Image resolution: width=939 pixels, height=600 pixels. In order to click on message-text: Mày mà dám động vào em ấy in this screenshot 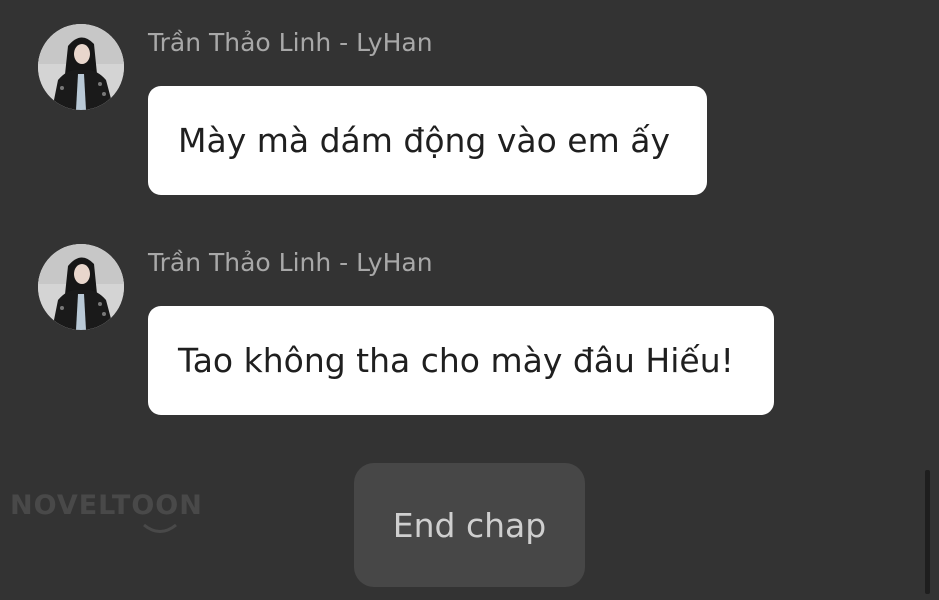, I will do `click(424, 140)`.